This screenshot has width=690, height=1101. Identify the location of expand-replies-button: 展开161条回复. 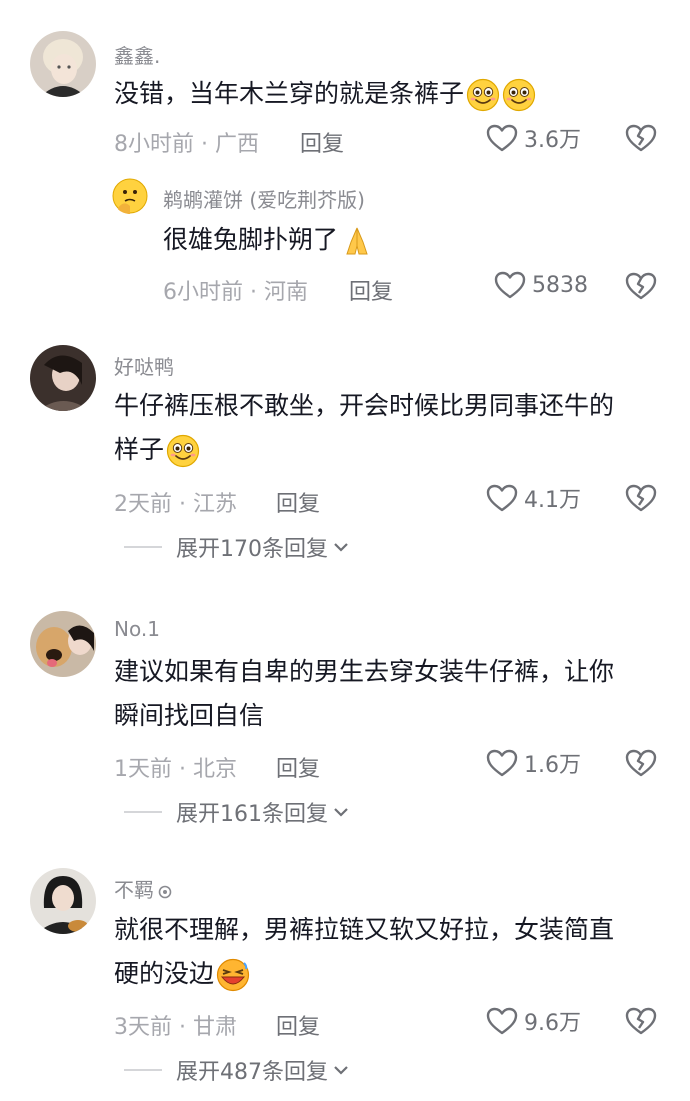
(237, 812).